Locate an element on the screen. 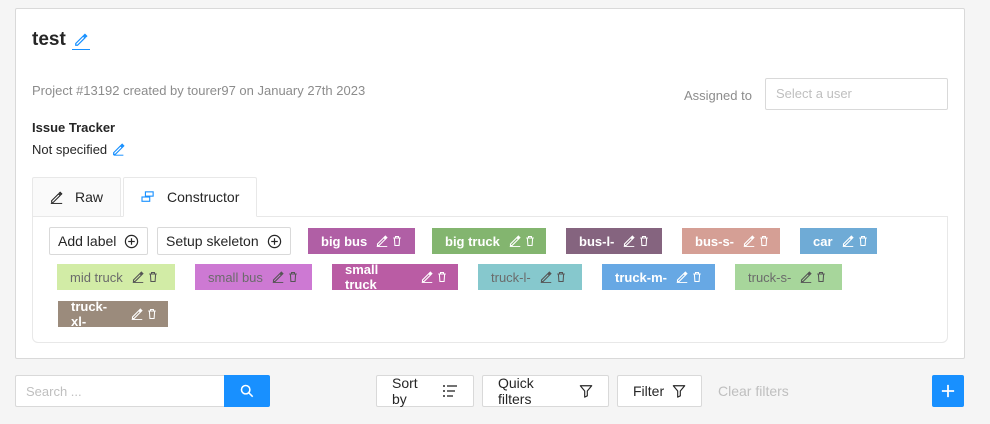 This screenshot has width=990, height=424. label-tag: bus-s- is located at coordinates (731, 241).